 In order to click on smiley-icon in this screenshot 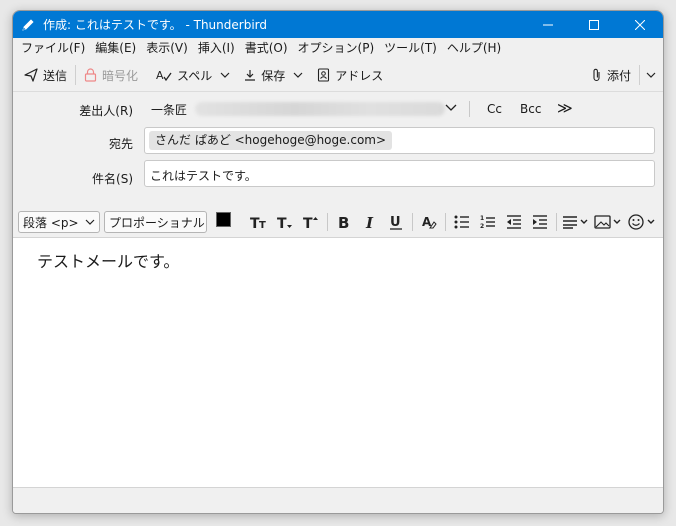, I will do `click(641, 222)`.